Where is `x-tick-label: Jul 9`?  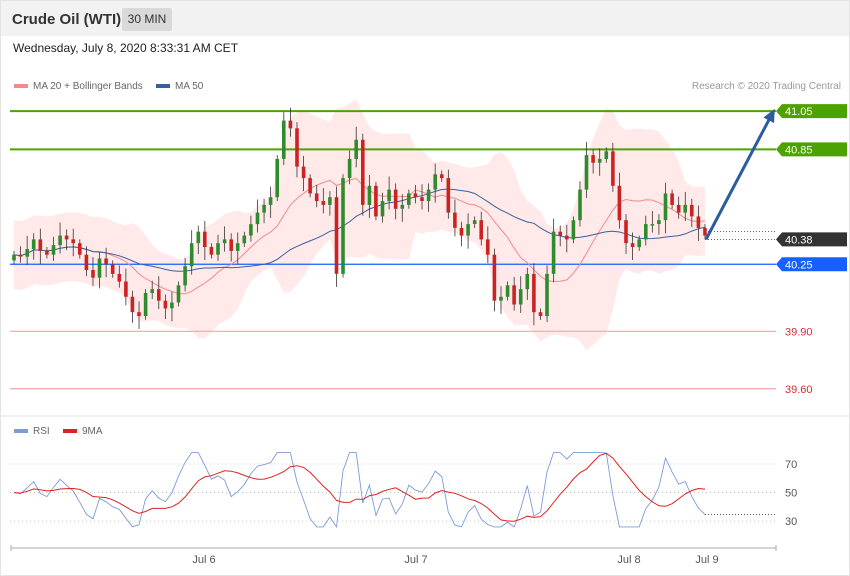
x-tick-label: Jul 9 is located at coordinates (706, 560).